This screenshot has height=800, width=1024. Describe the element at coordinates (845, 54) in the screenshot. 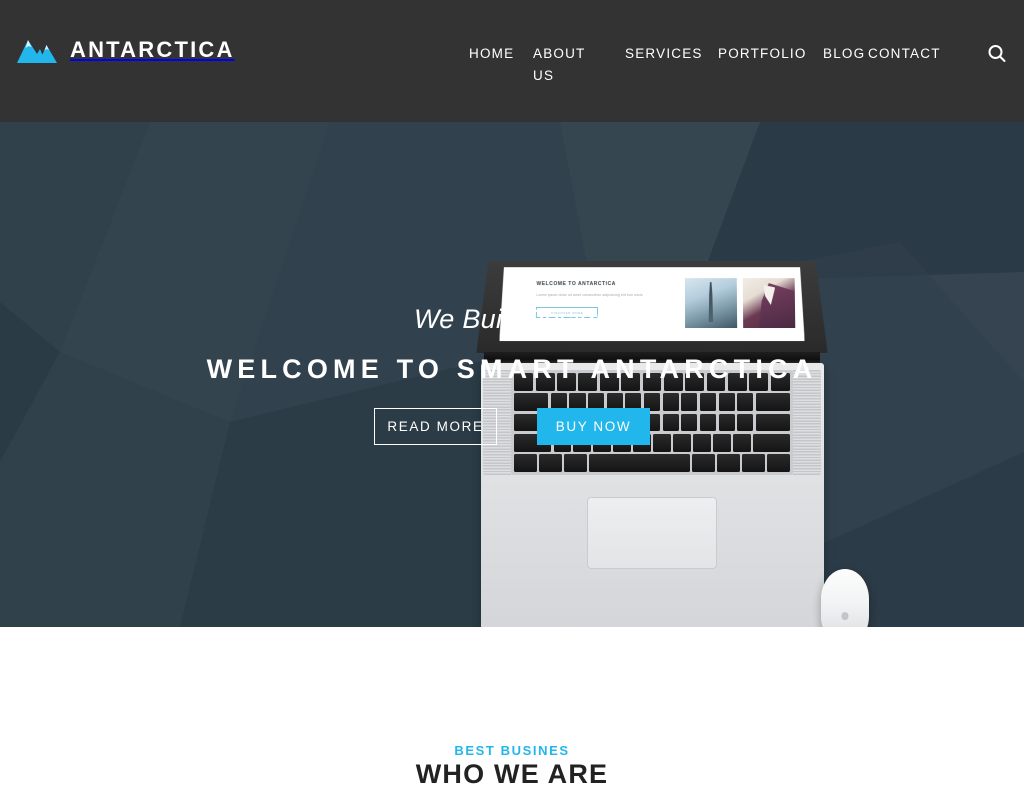

I see `nav-item-blog: BLOG` at that location.